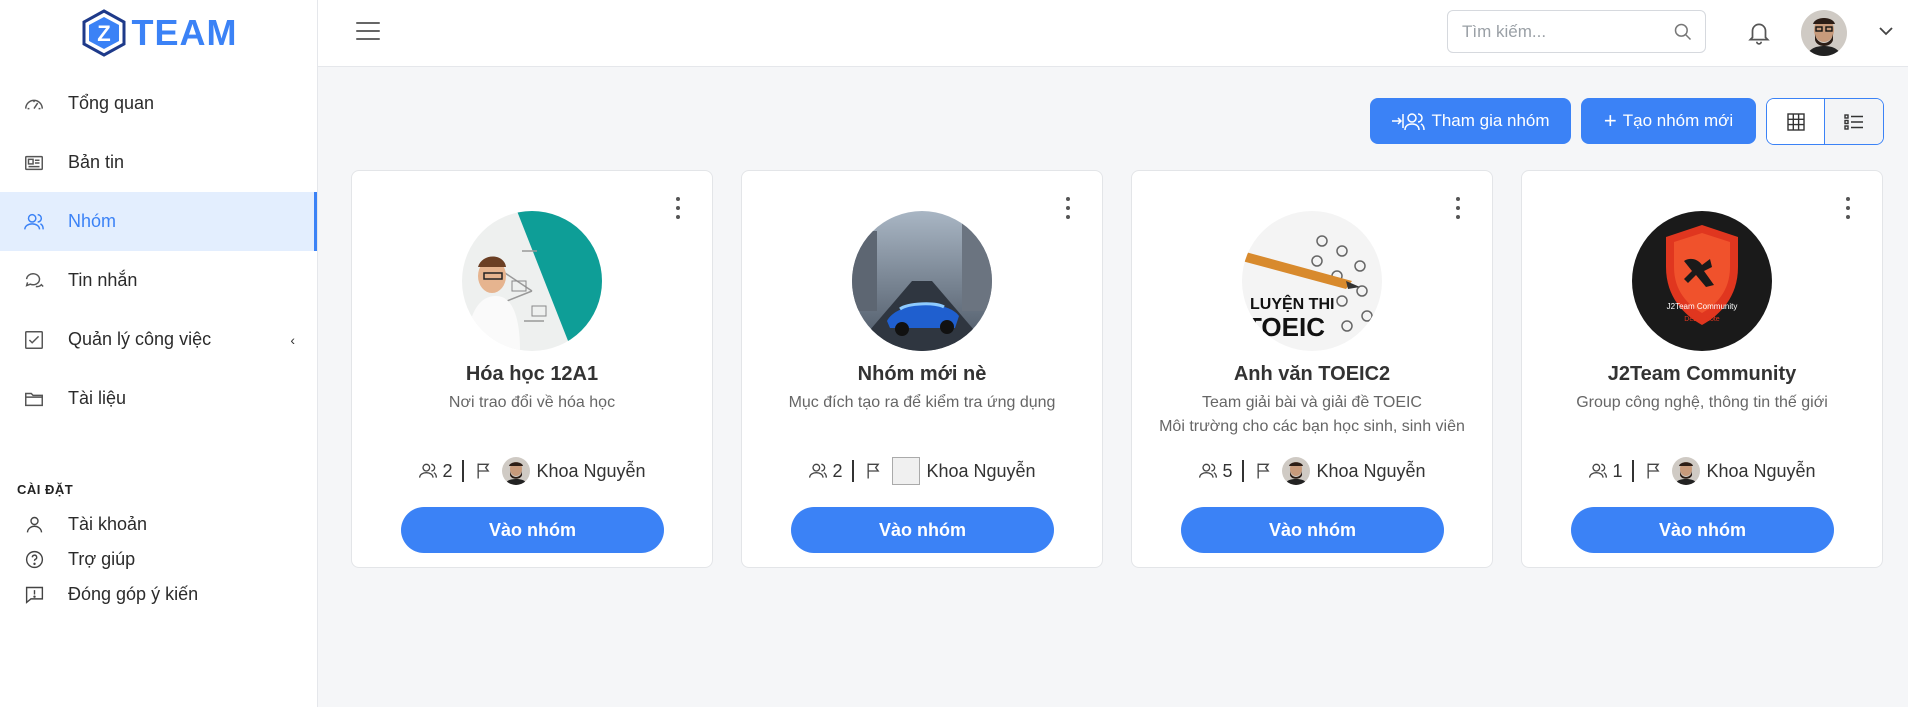 This screenshot has width=1908, height=707. Describe the element at coordinates (1113, 33) in the screenshot. I see `top-header` at that location.